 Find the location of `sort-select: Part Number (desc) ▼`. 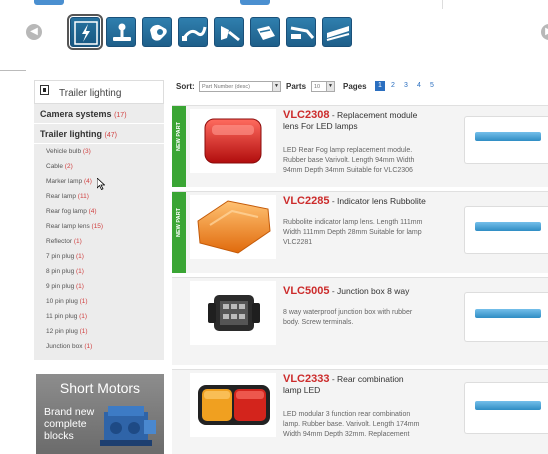

sort-select: Part Number (desc) ▼ is located at coordinates (240, 86).